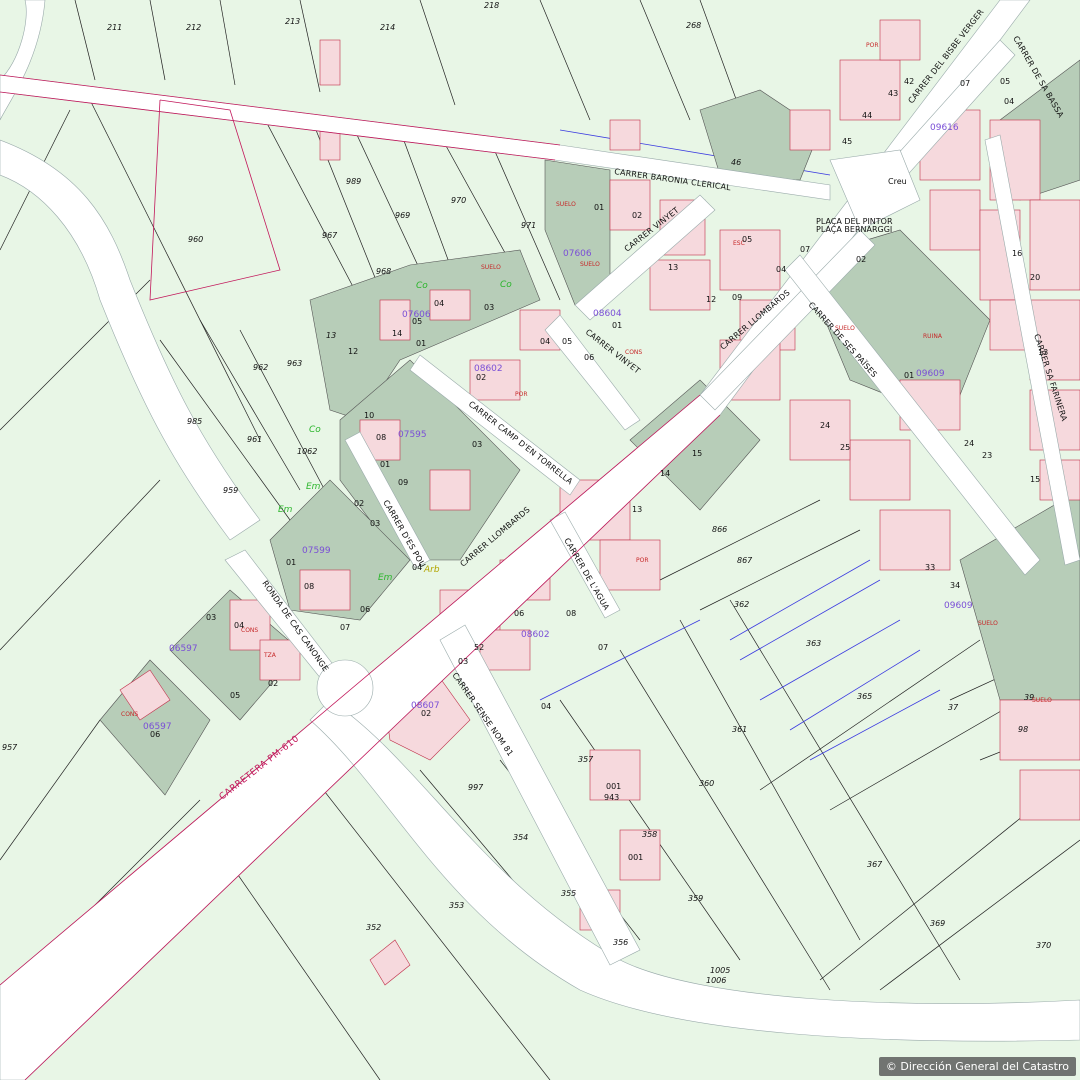  What do you see at coordinates (397, 333) in the screenshot?
I see `svg-text: 14` at bounding box center [397, 333].